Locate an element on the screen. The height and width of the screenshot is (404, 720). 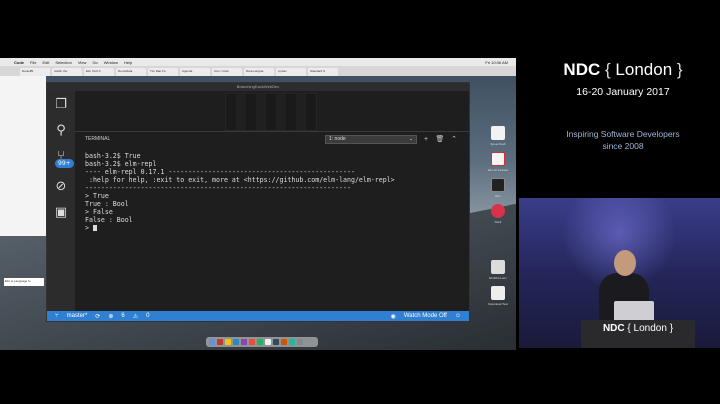
explorer-icon: ❐ is located at coordinates (61, 105).